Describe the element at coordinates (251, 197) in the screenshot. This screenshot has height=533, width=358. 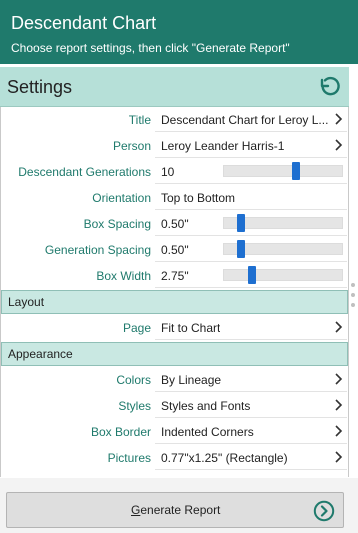
I see `orientation-value-field: Top to Bottom` at that location.